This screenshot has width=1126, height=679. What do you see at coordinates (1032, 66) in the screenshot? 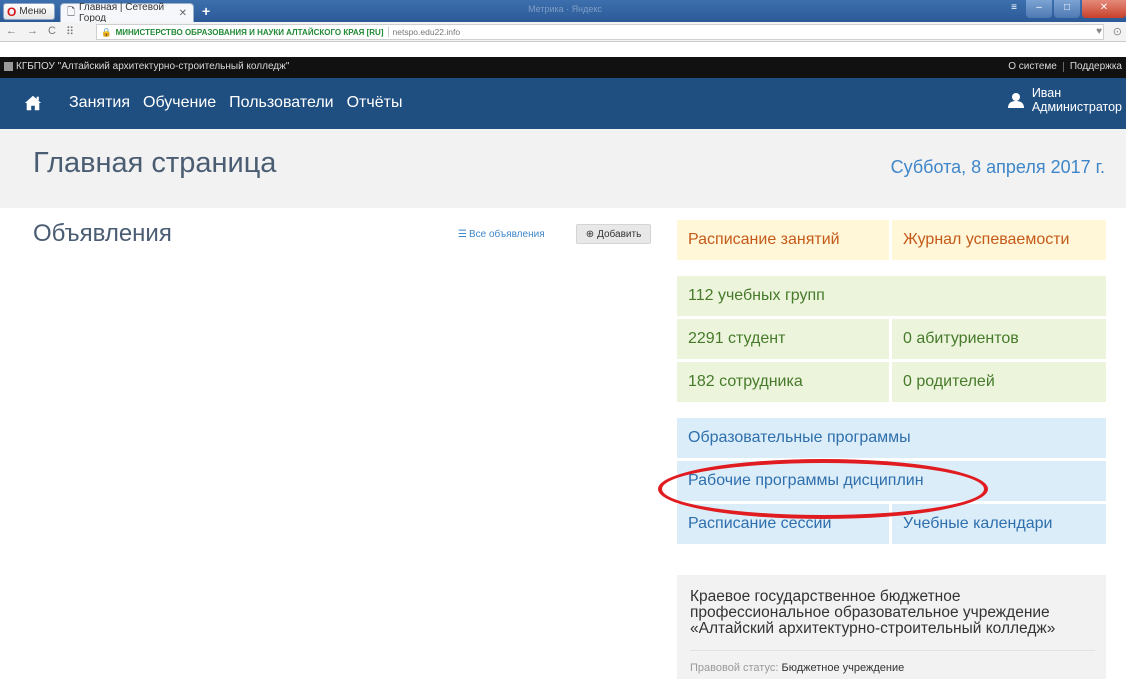
I see `about-system-link: О системе` at bounding box center [1032, 66].